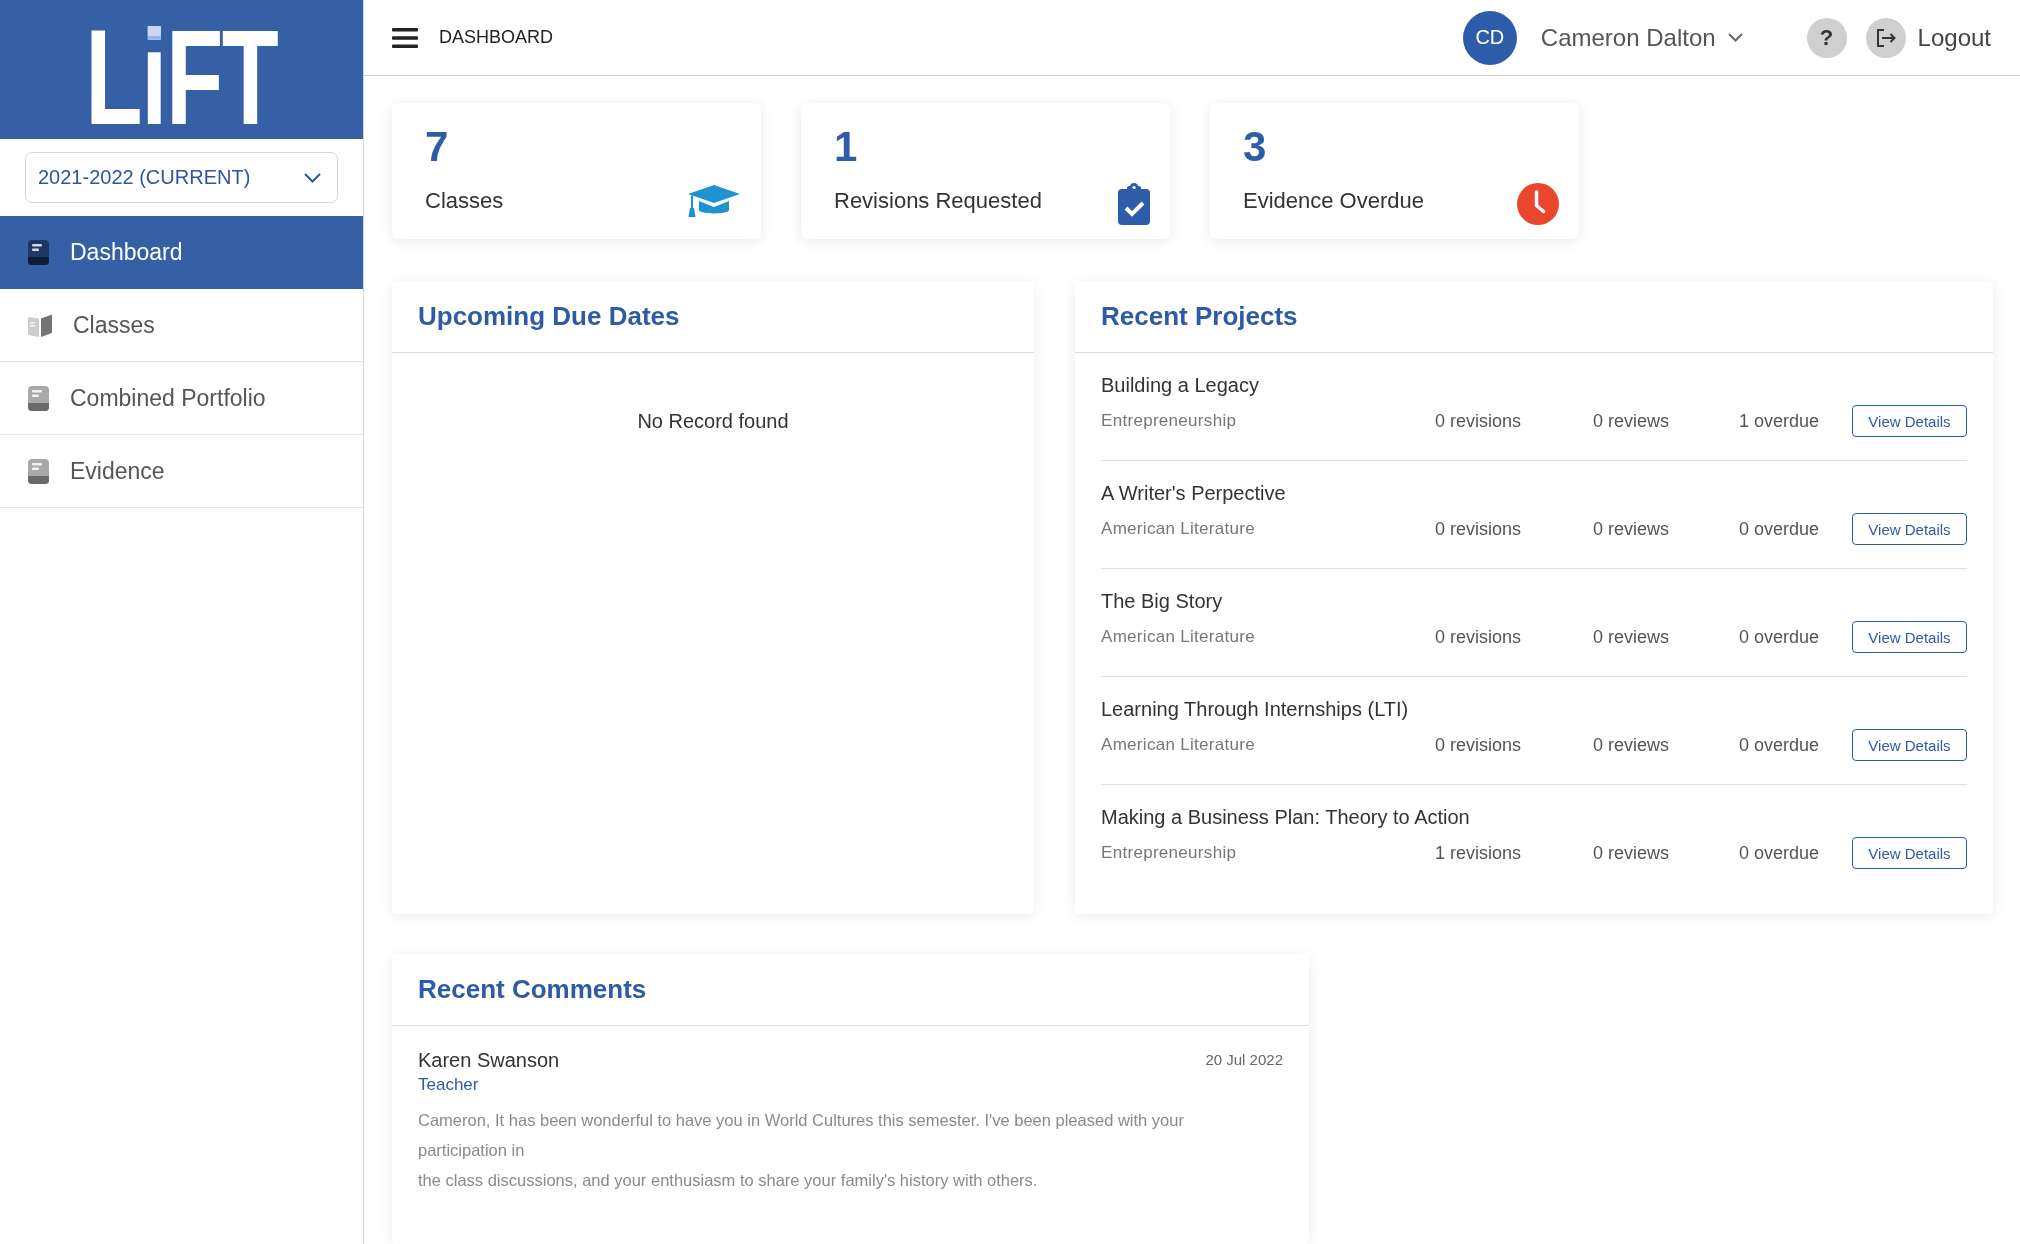 This screenshot has width=2020, height=1244. What do you see at coordinates (1928, 37) in the screenshot?
I see `logout-button: Logout` at bounding box center [1928, 37].